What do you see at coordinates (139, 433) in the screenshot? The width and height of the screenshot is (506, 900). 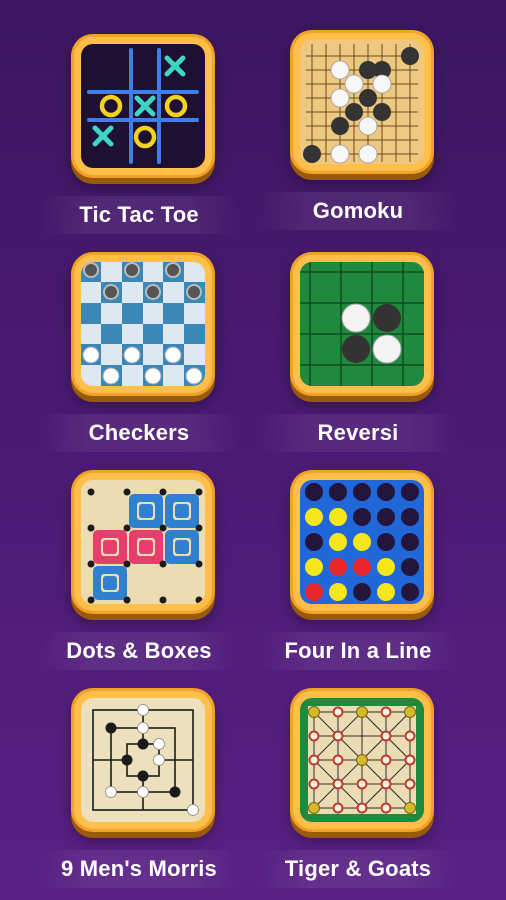 I see `game-label: Checkers` at bounding box center [139, 433].